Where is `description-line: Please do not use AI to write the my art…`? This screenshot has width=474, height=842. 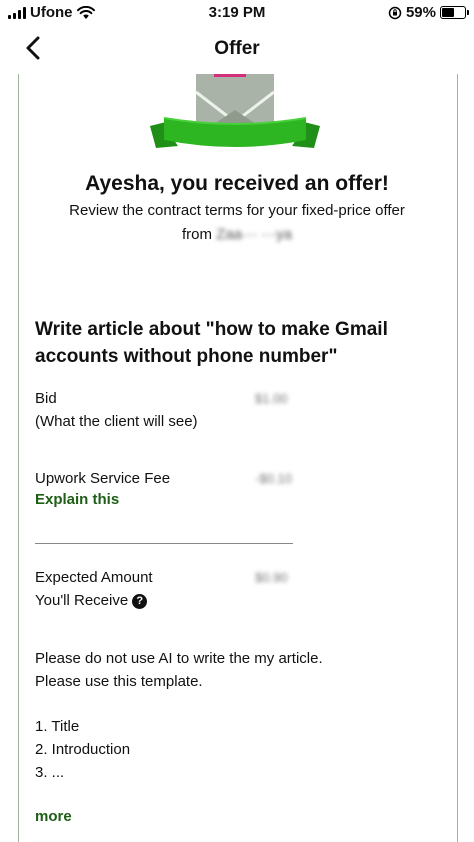 description-line: Please do not use AI to write the my art… is located at coordinates (179, 658).